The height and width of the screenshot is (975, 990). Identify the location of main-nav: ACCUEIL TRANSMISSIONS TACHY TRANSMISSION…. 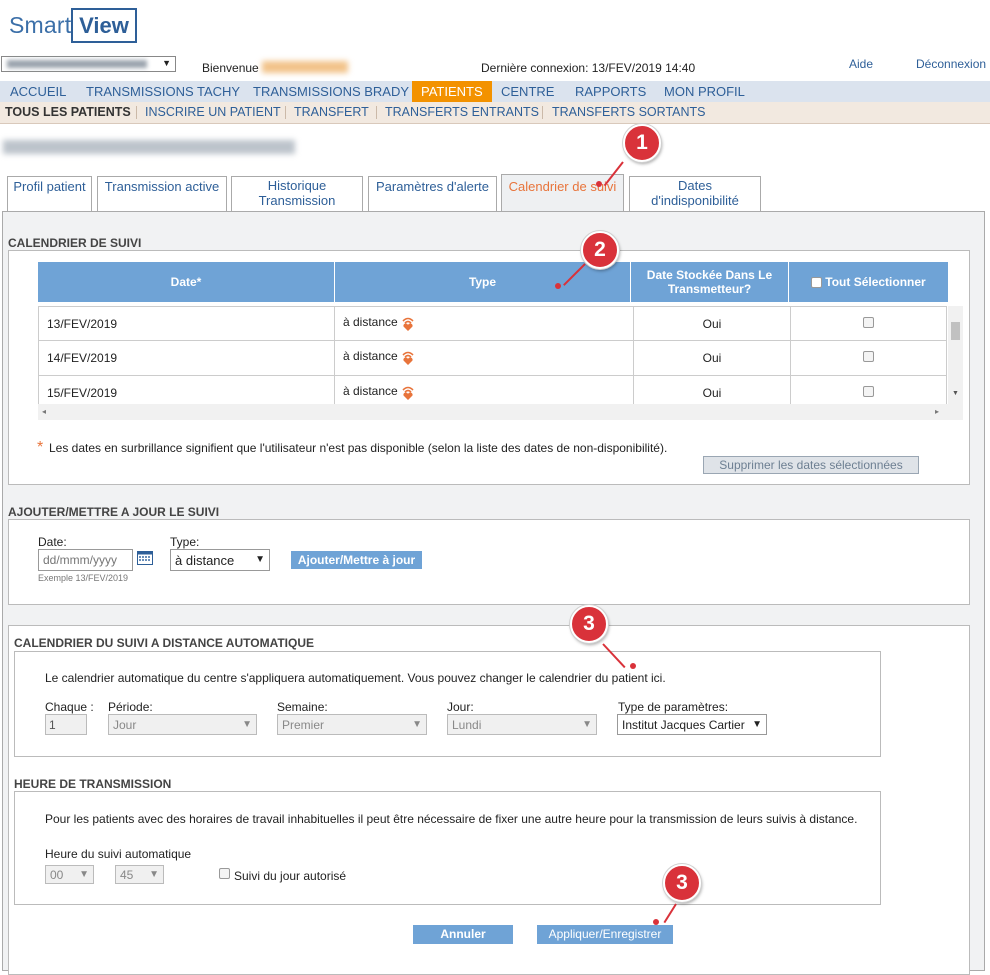
(495, 92).